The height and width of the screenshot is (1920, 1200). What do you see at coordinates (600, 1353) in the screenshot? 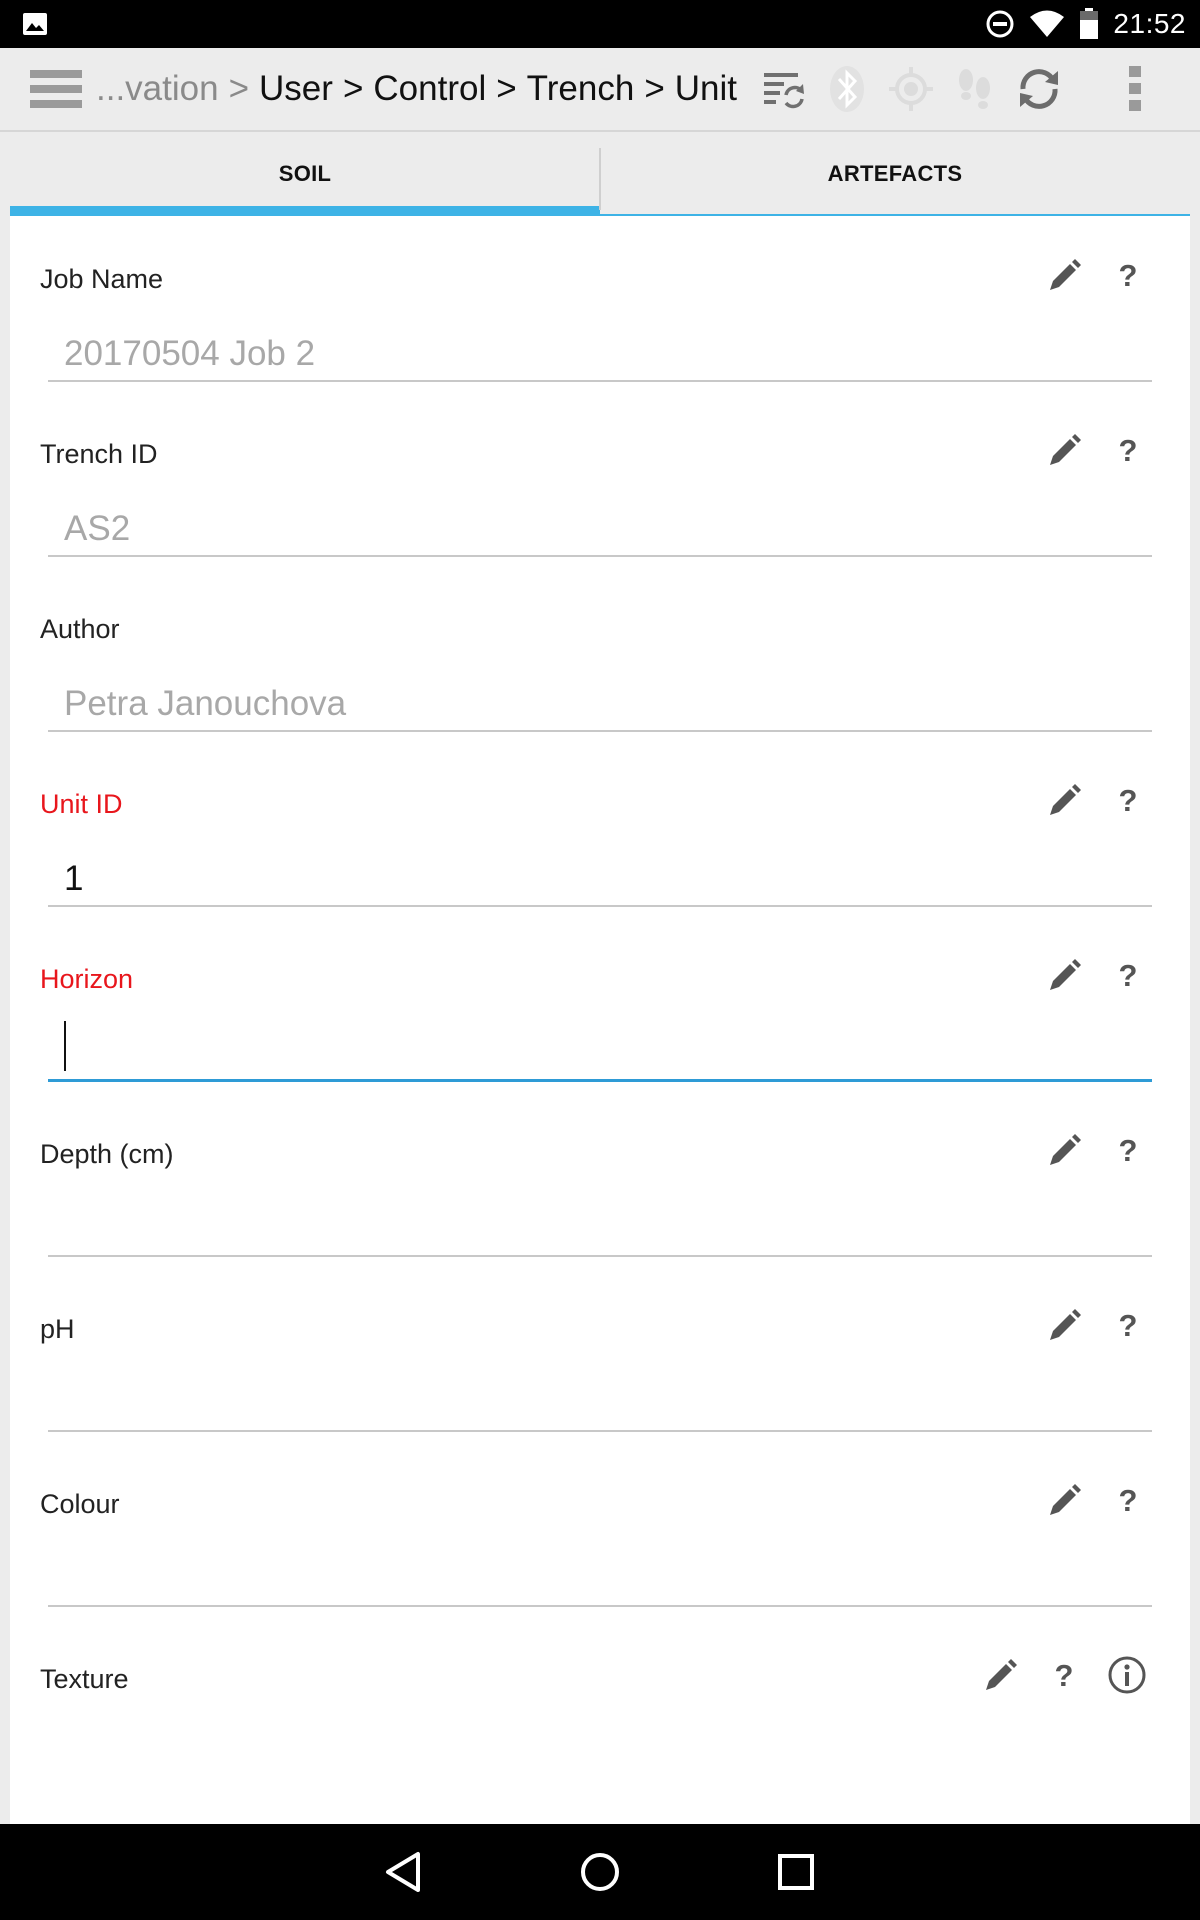
I see `field-ph: pH ?` at bounding box center [600, 1353].